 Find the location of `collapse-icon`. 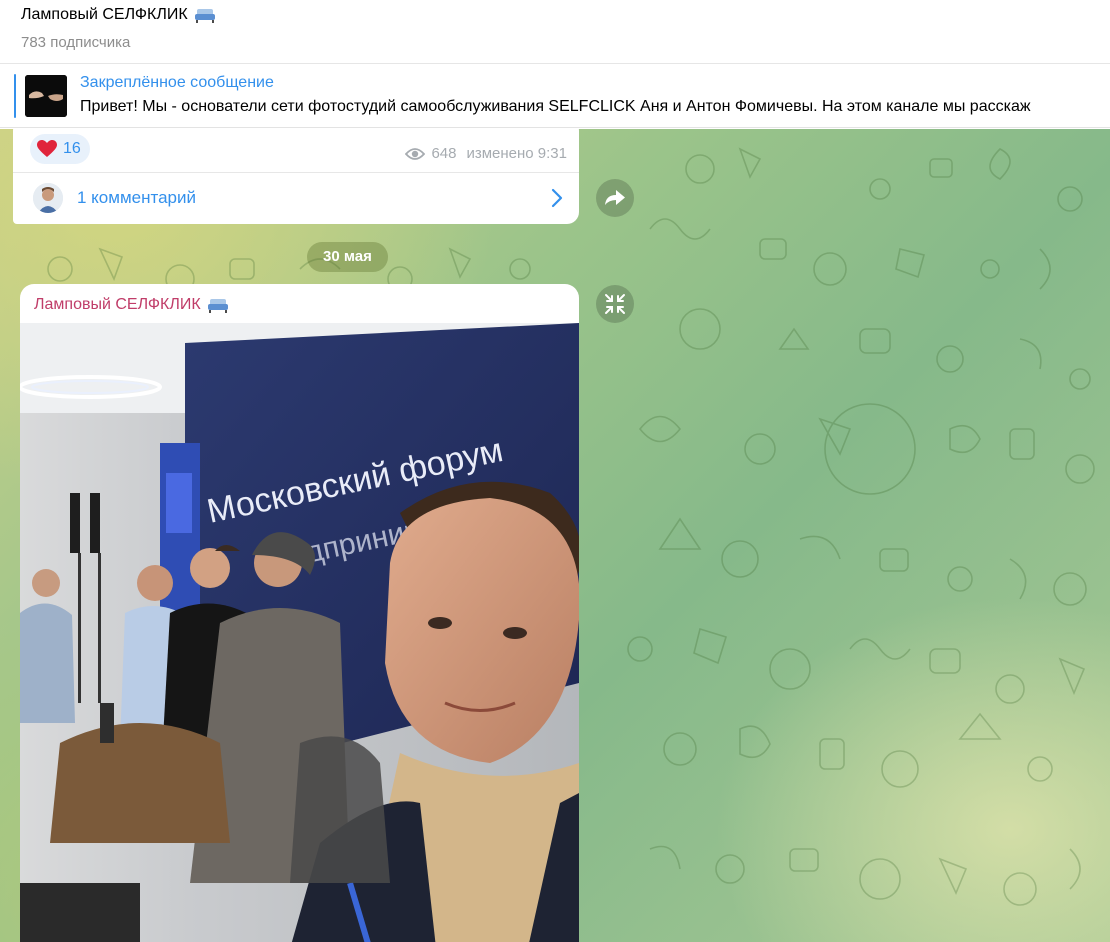

collapse-icon is located at coordinates (615, 304).